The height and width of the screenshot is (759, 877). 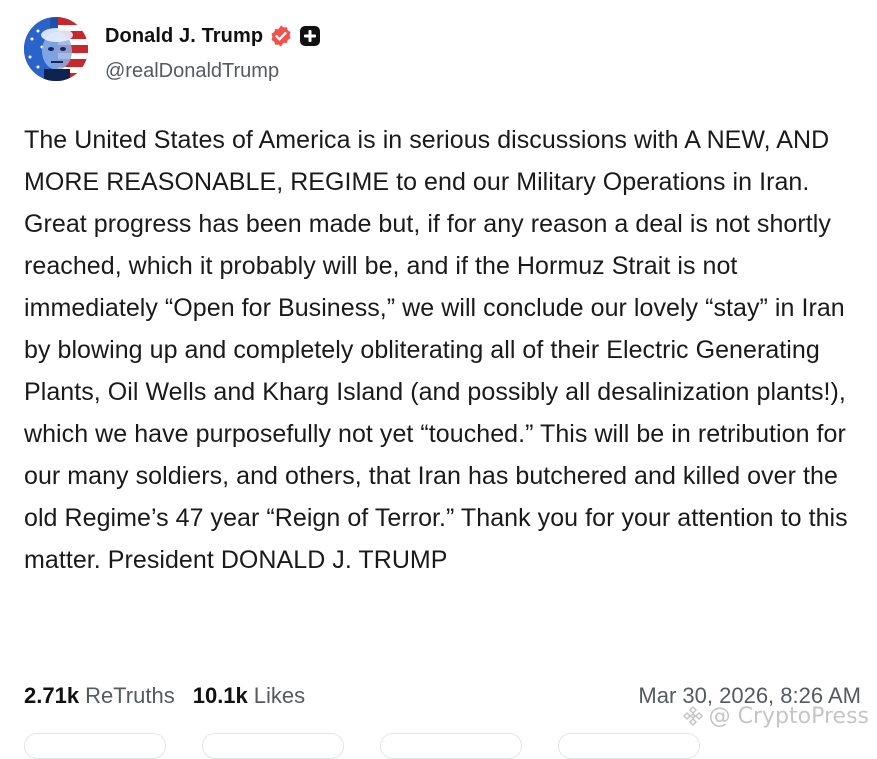 I want to click on watermark: @ CryptoPress, so click(x=775, y=716).